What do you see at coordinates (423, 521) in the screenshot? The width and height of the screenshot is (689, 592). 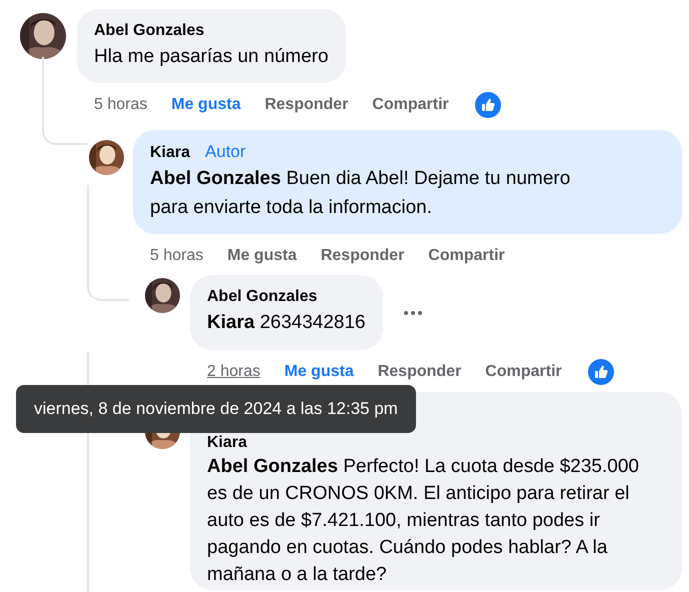 I see `comment-text: Abel Gonzales Perfecto! La cuota desde $235.000 es de un CRONOS 0KM. El anticipo para retirar el auto es de $7.421.100, mientras tanto podes ir pagando en cuotas. Cuándo podes hablar? A la mañana o a la tarde?` at bounding box center [423, 521].